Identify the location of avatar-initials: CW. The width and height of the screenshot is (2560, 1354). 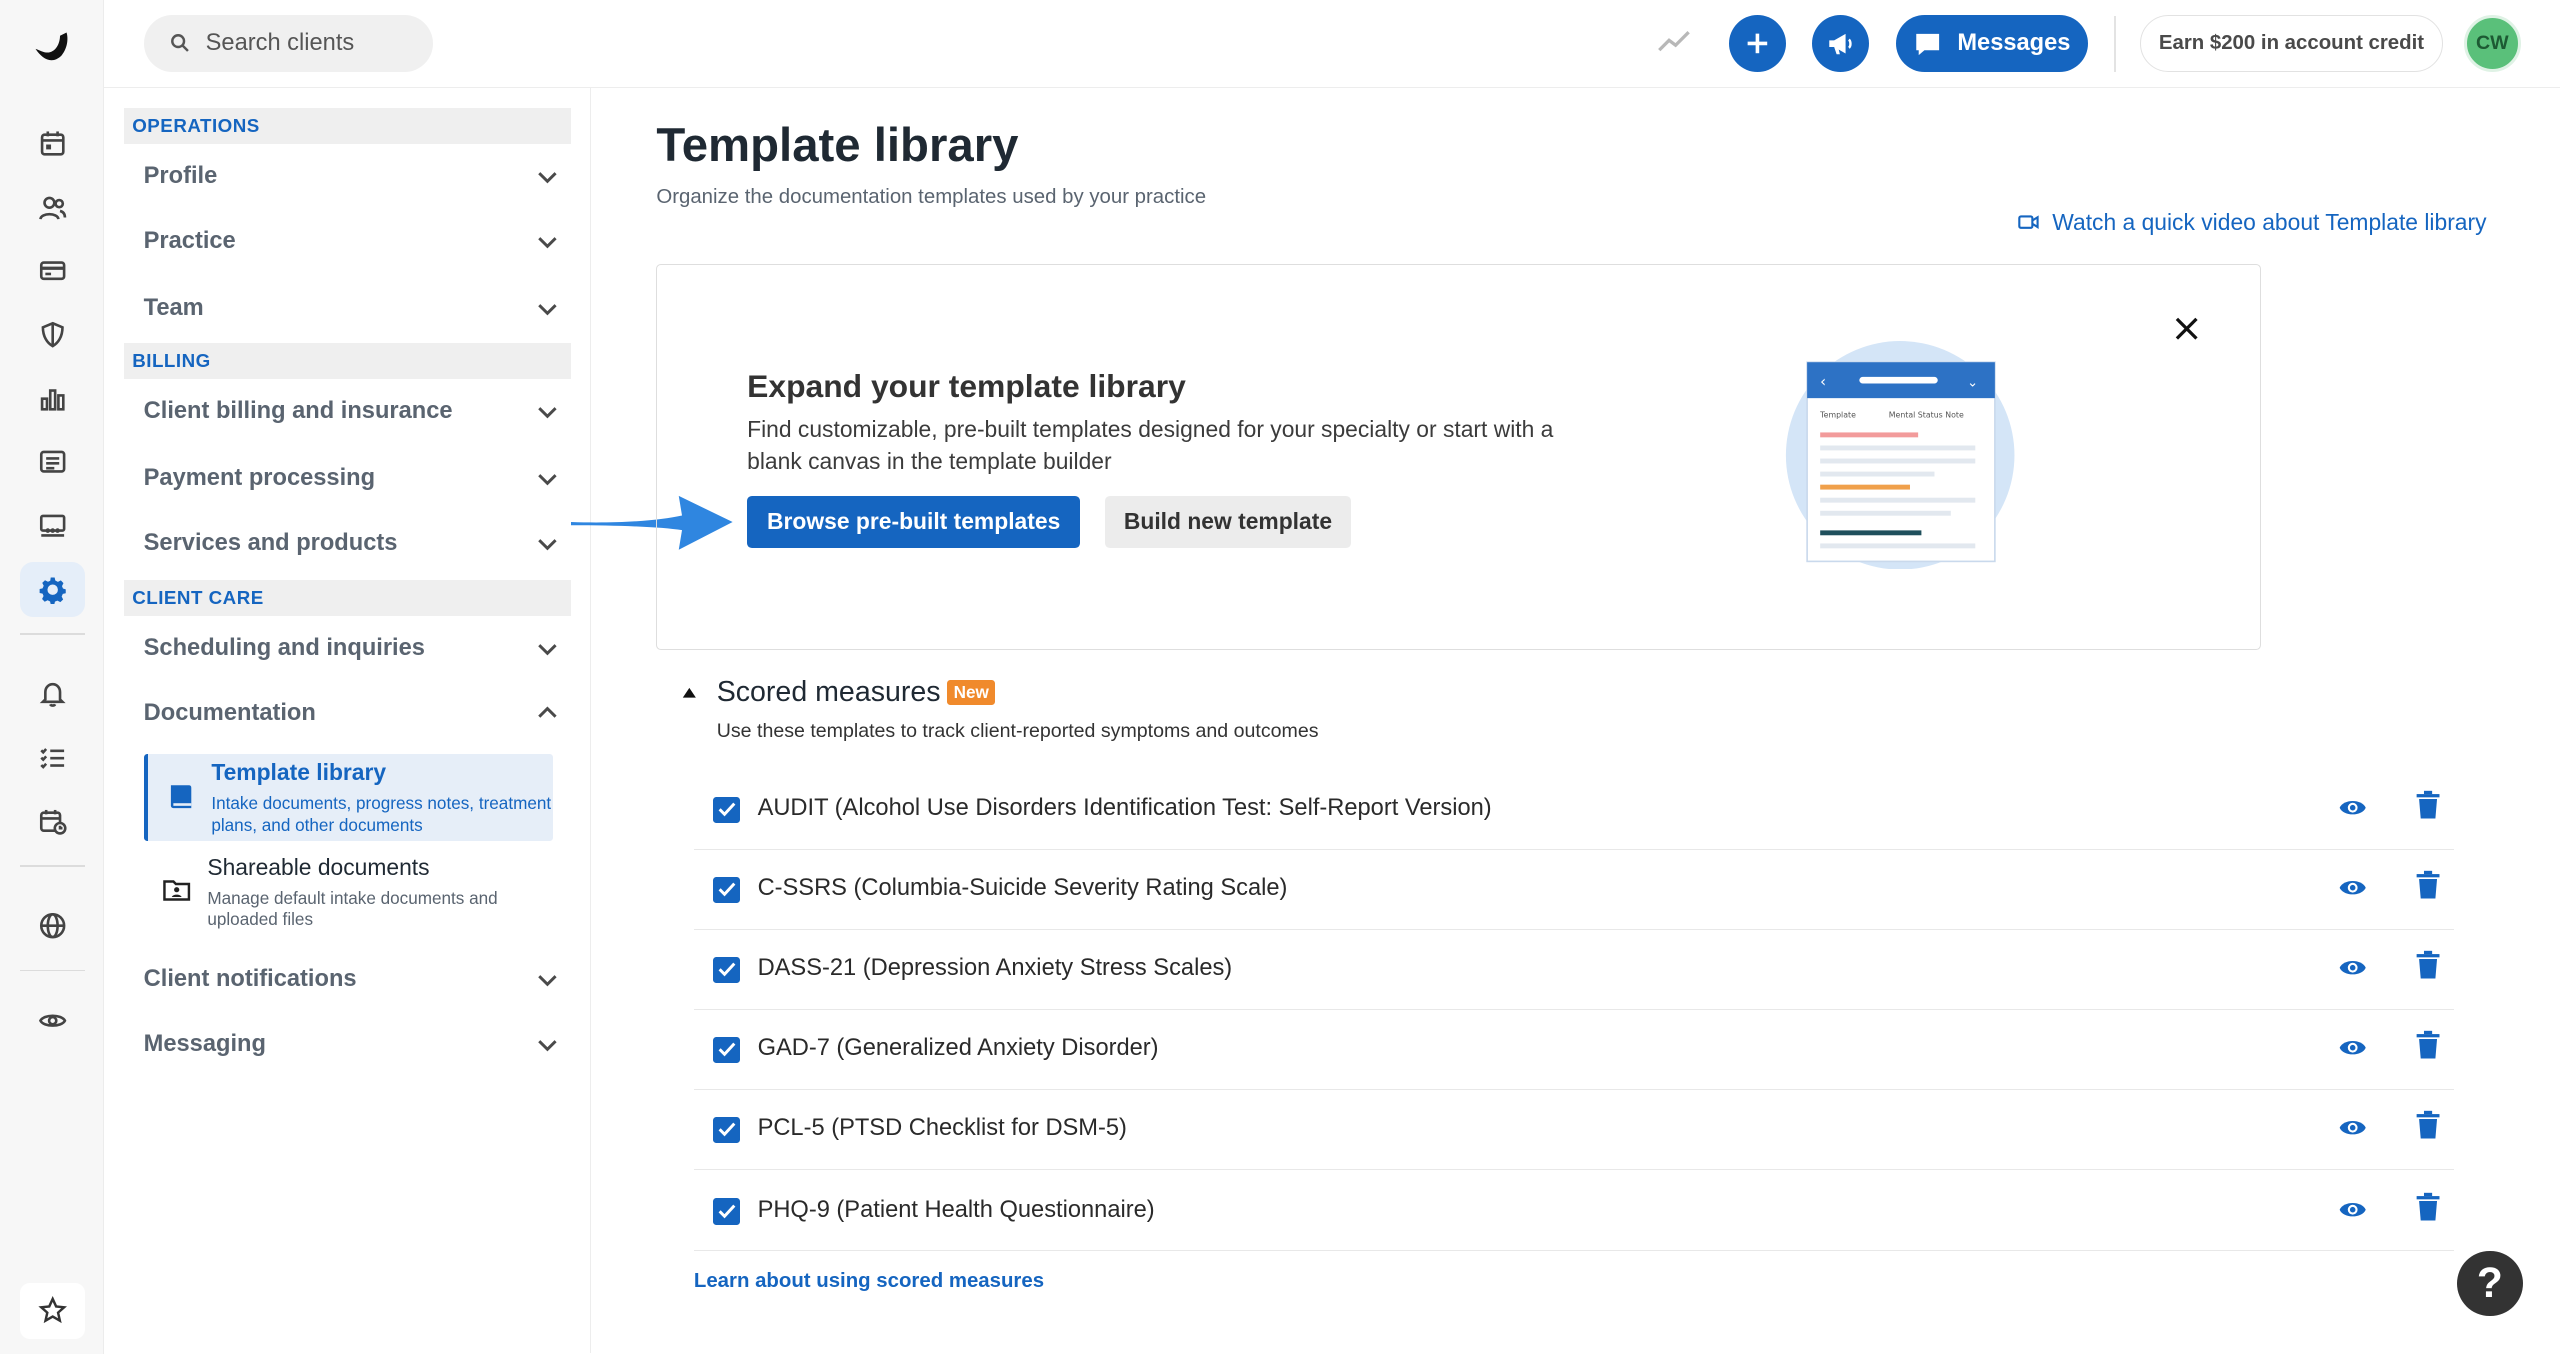
(2492, 42).